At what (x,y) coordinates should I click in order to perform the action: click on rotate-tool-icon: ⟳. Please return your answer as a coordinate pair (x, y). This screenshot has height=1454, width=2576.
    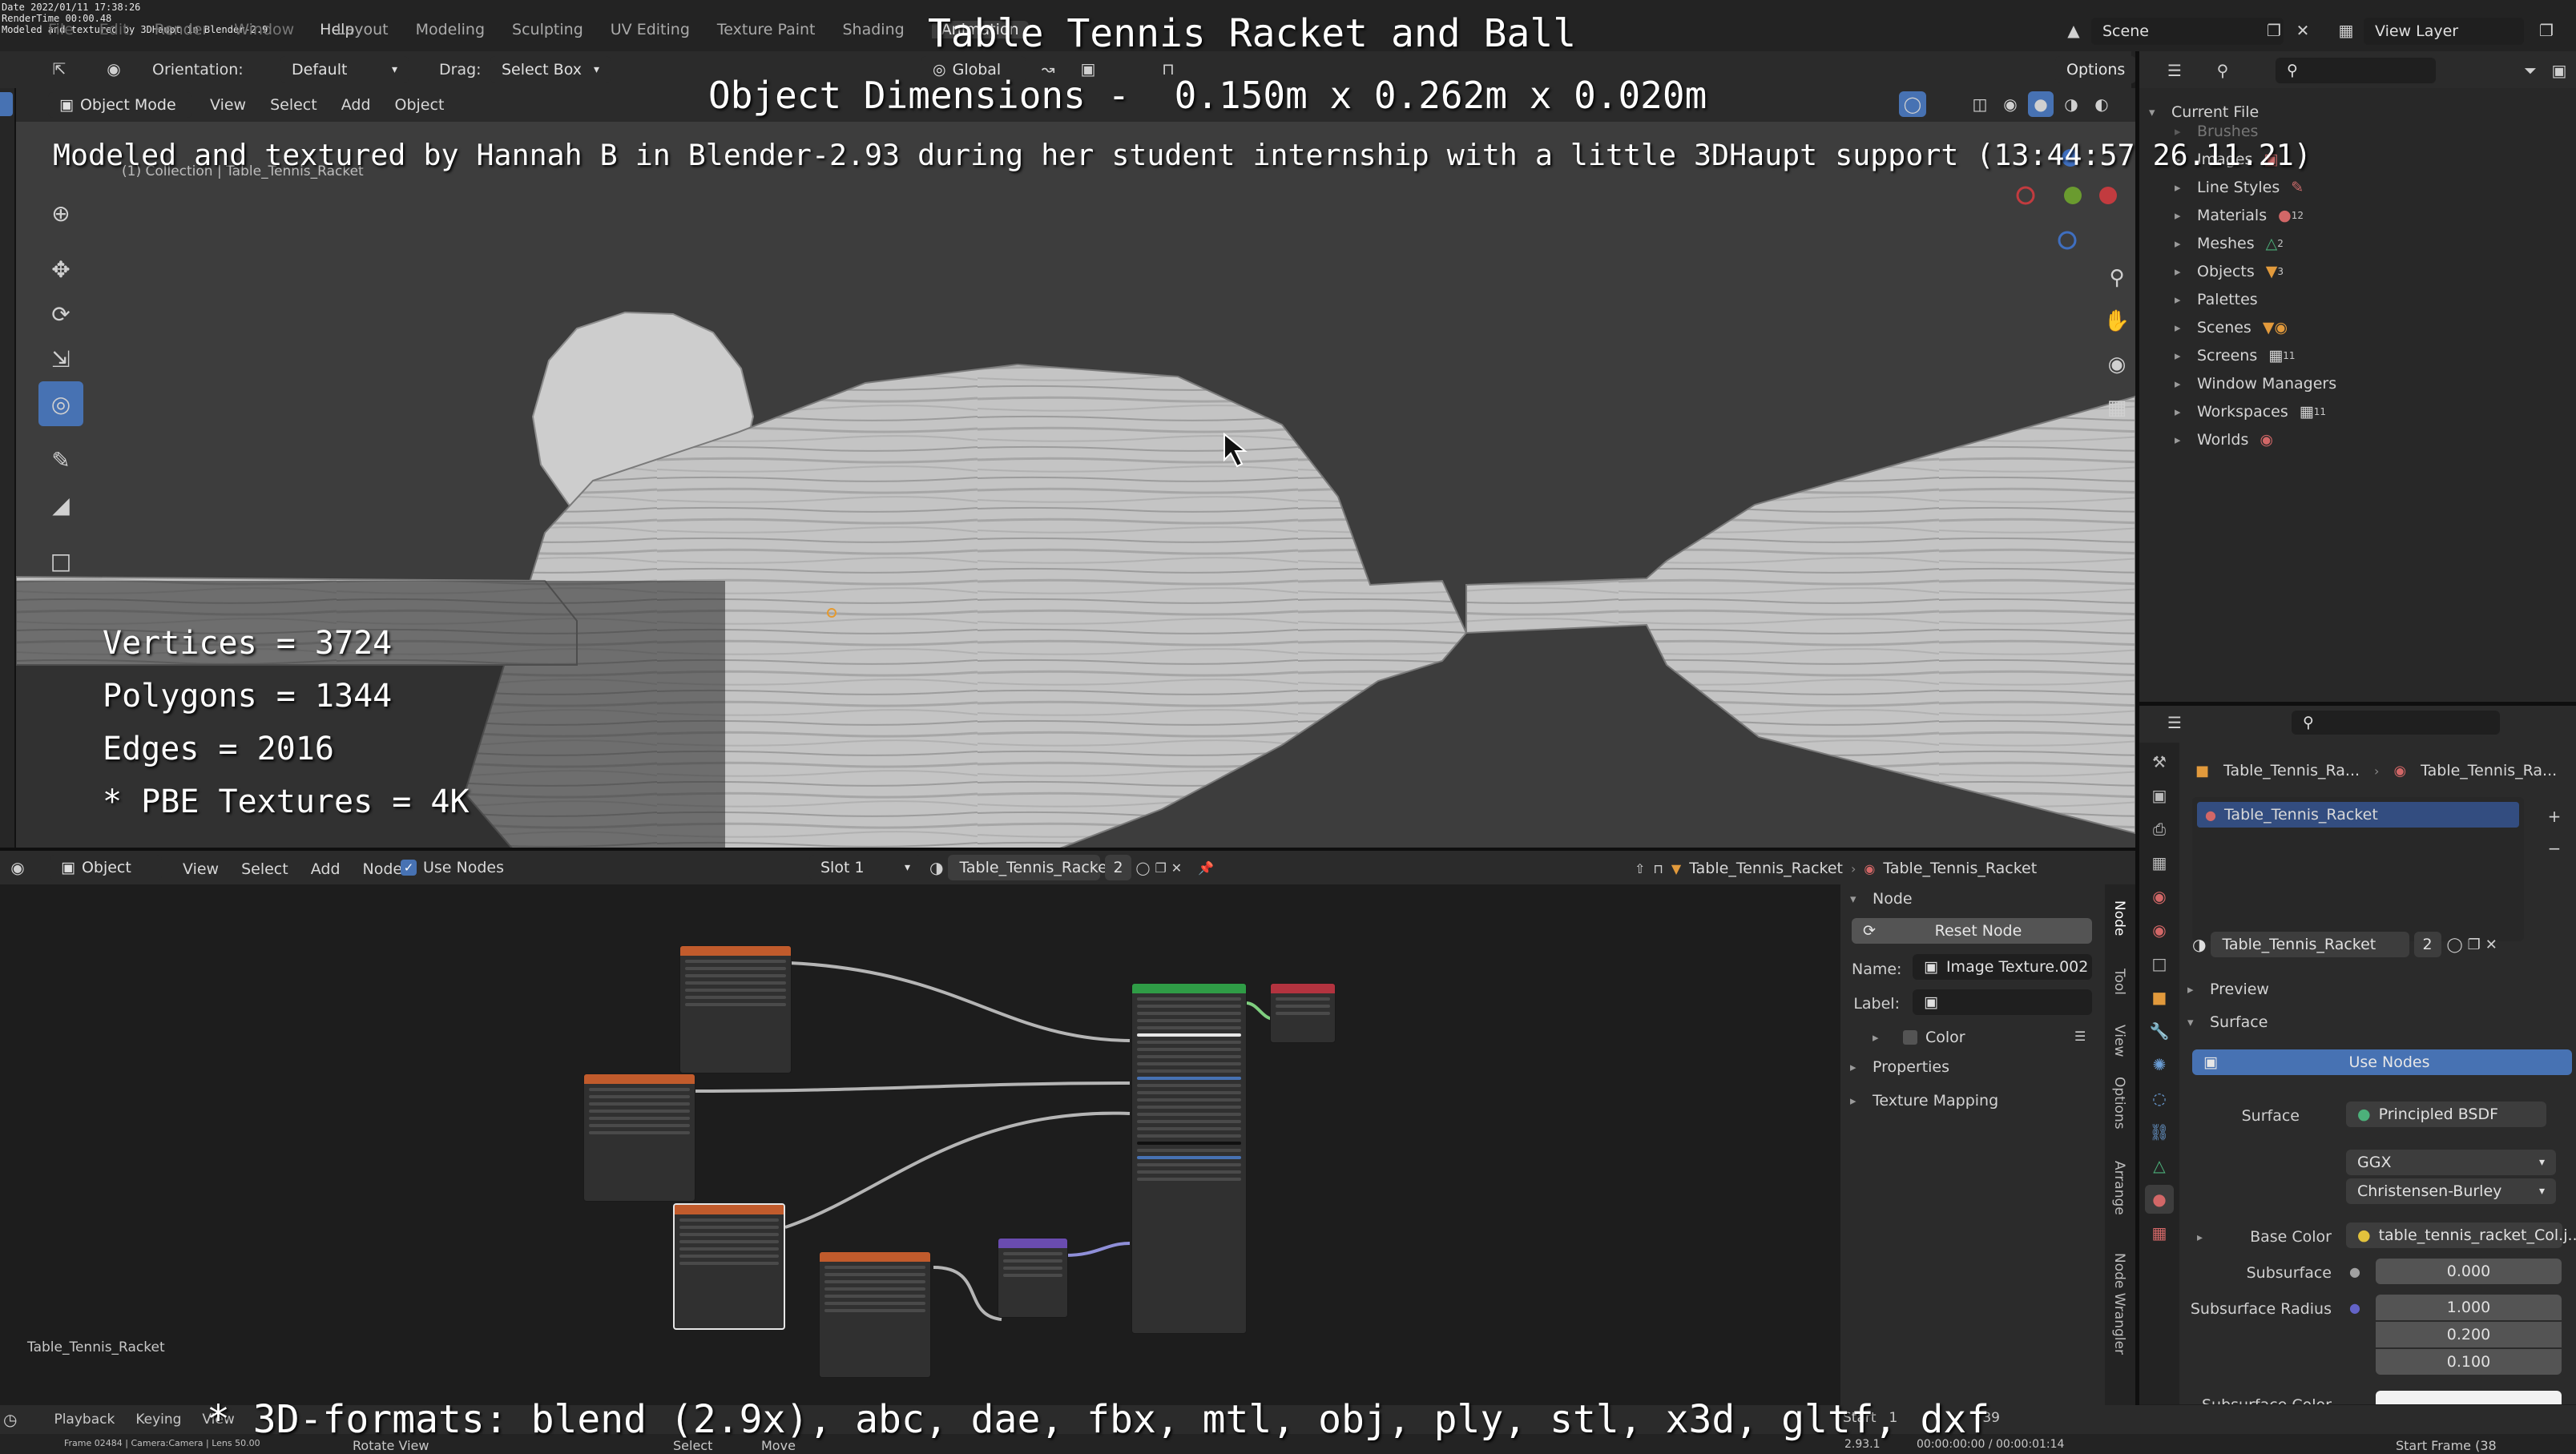
    Looking at the image, I should click on (60, 314).